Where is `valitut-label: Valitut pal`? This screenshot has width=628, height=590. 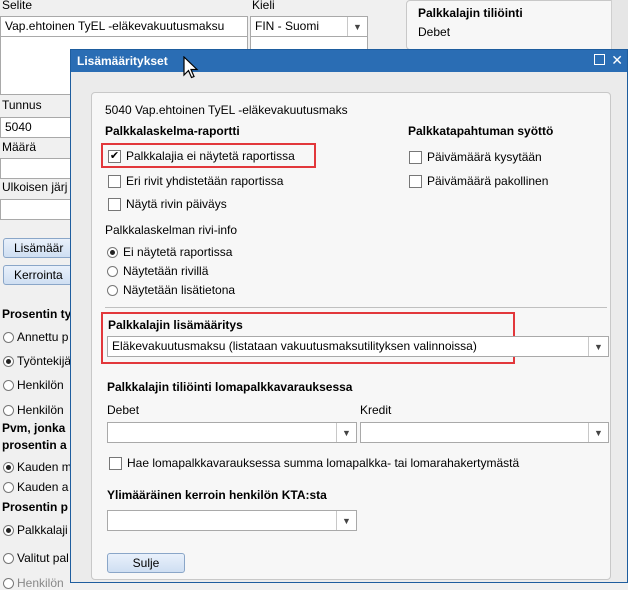 valitut-label: Valitut pal is located at coordinates (43, 558).